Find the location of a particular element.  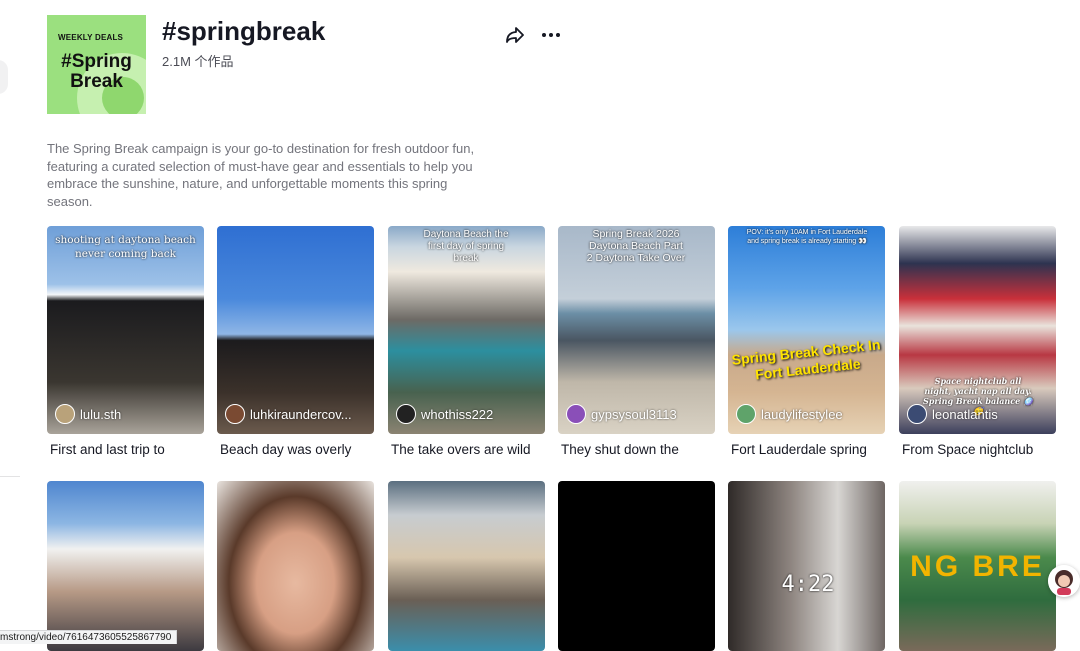

video-caption: Fort Lauderdale spring is located at coordinates (799, 449).